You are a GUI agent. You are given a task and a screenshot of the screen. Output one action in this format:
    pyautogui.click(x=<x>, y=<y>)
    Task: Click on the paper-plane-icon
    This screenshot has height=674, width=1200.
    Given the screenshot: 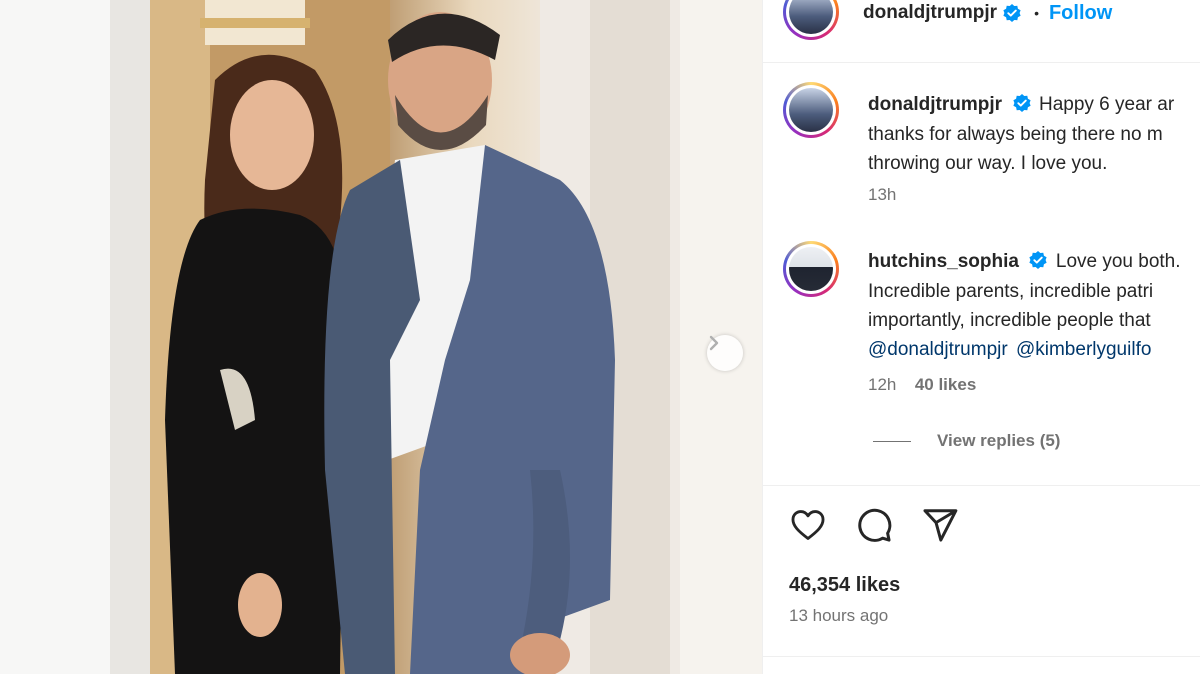 What is the action you would take?
    pyautogui.click(x=940, y=525)
    